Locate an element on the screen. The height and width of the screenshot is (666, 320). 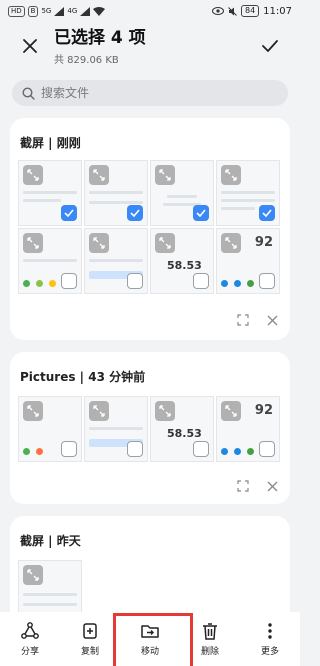
status-left: HD B 5G 4G is located at coordinates (57, 11).